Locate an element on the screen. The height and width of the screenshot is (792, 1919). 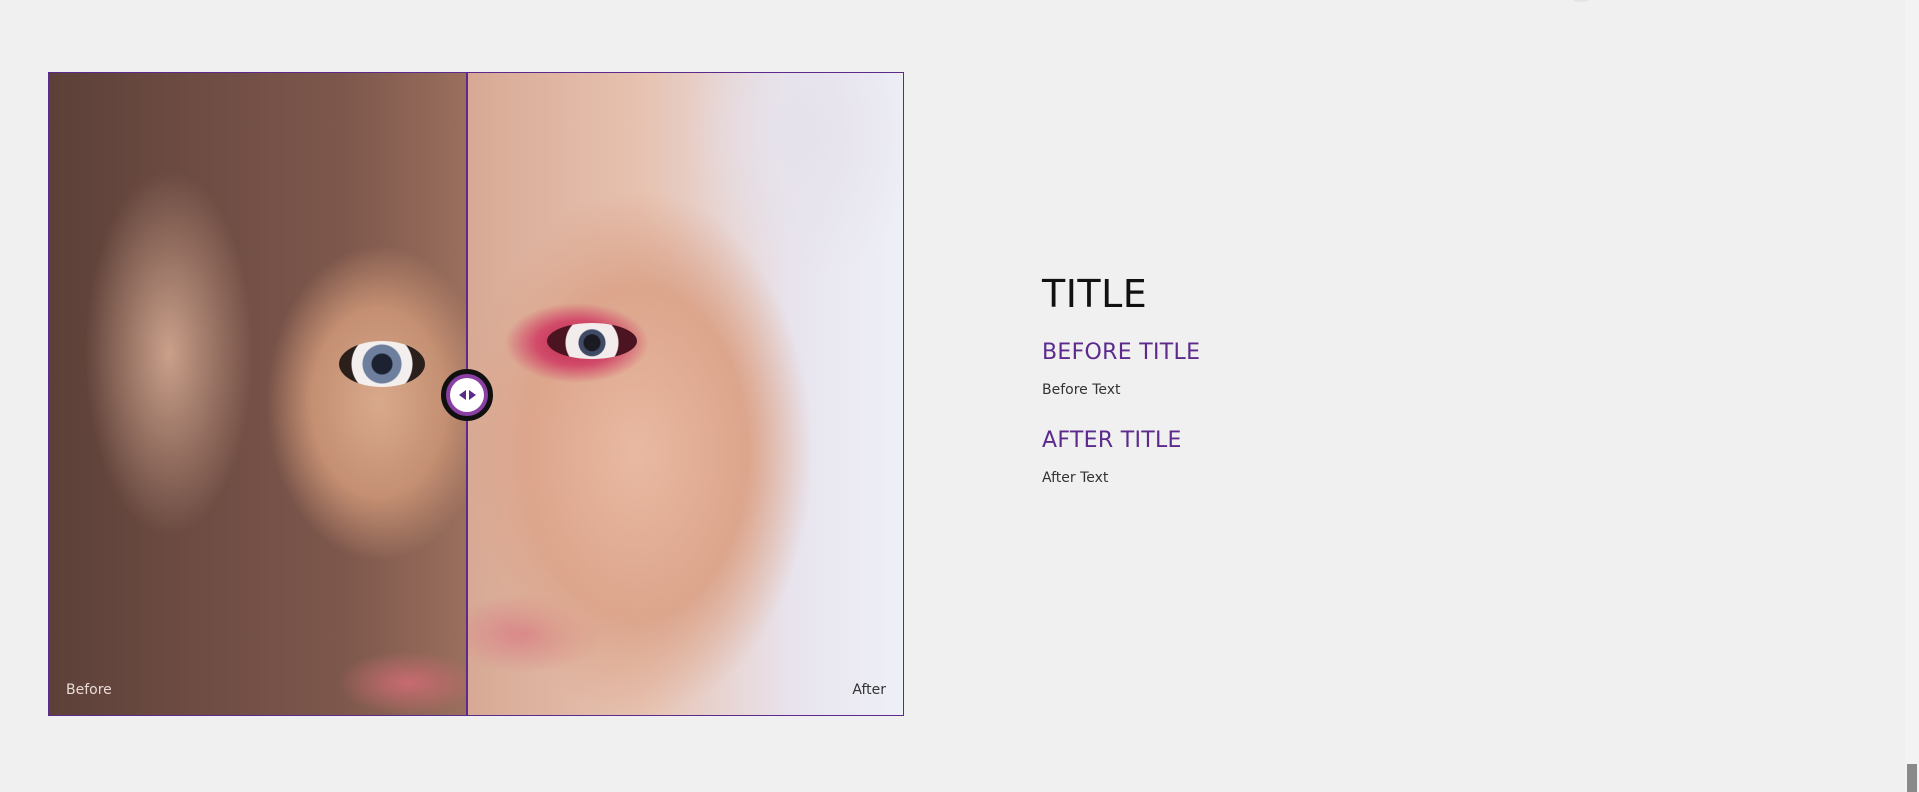
after-eye-detail is located at coordinates (592, 341).